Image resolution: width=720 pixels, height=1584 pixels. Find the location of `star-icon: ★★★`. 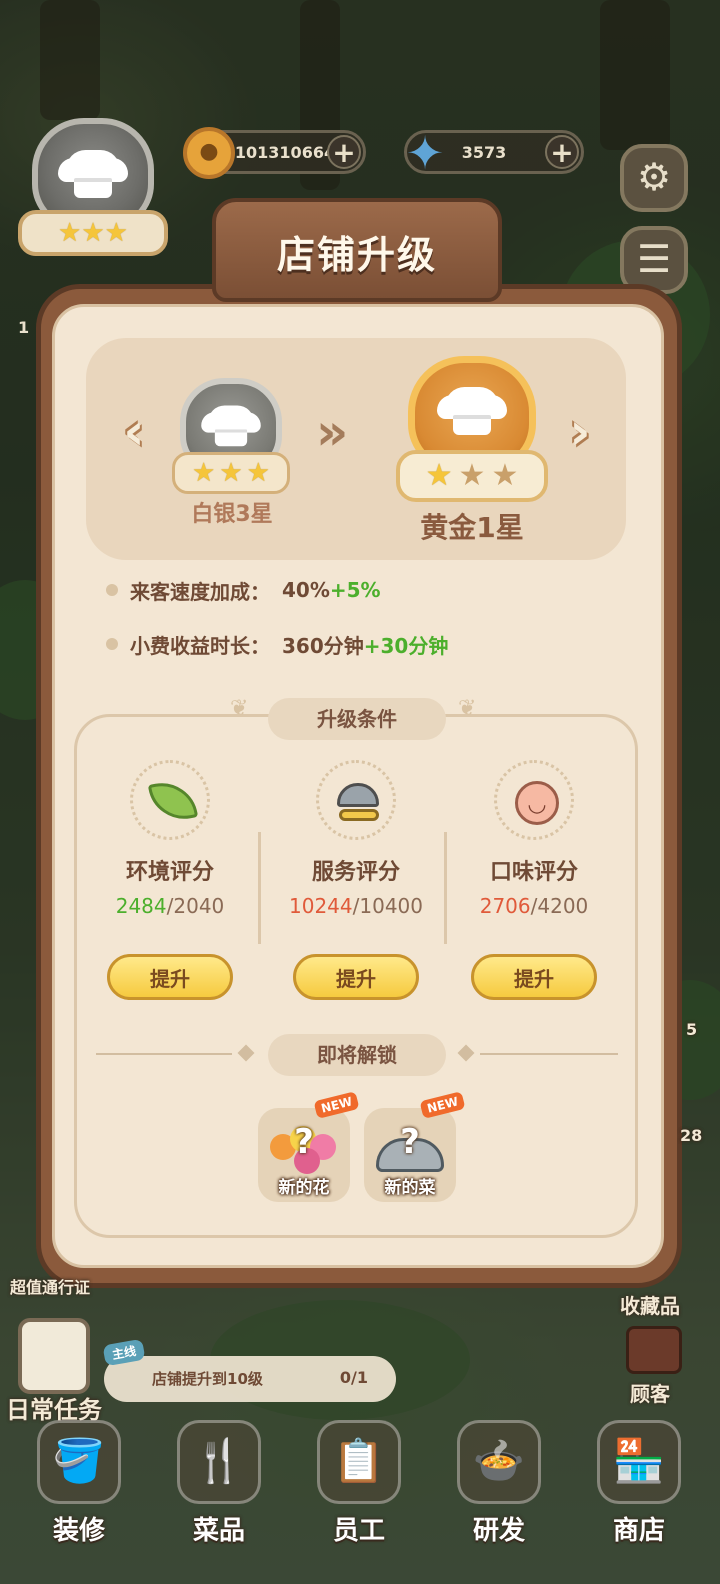

star-icon: ★★★ is located at coordinates (93, 233).